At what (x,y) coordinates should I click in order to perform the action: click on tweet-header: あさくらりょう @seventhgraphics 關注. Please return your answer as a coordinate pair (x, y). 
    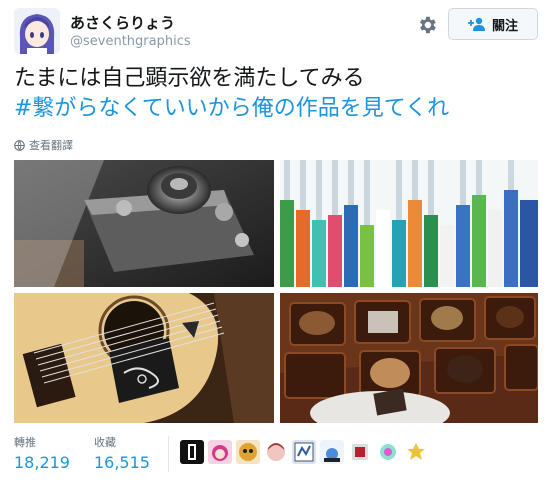
    Looking at the image, I should click on (276, 32).